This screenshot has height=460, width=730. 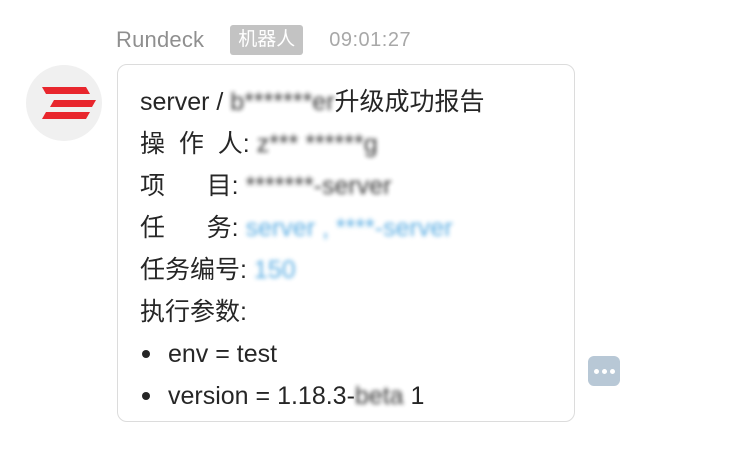 I want to click on param-item: version = 1.18.3- beta 1, so click(x=357, y=396).